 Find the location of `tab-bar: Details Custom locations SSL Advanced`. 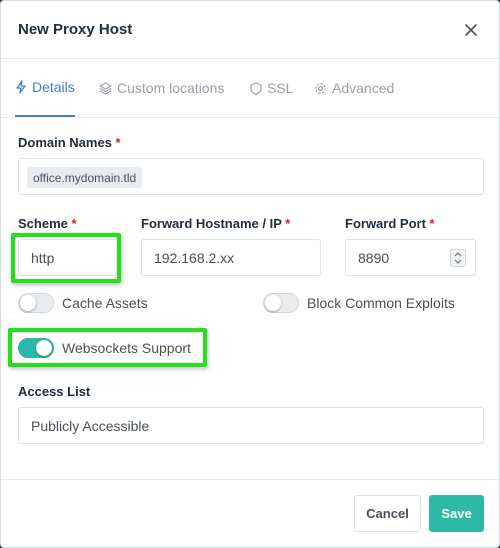

tab-bar: Details Custom locations SSL Advanced is located at coordinates (250, 88).